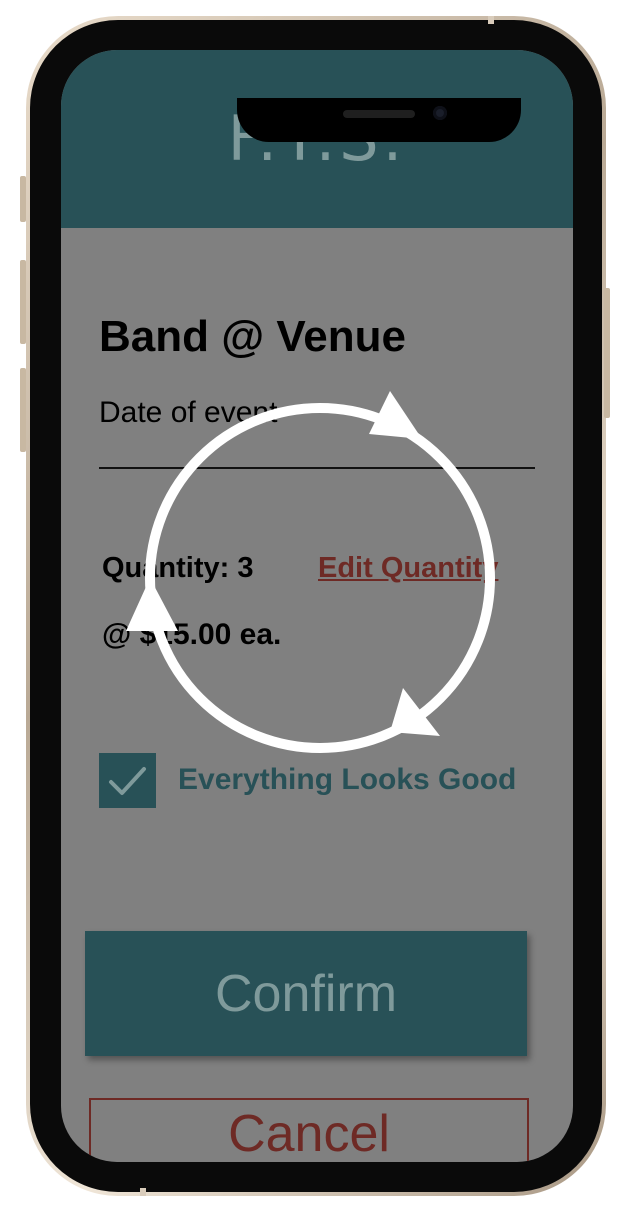 The width and height of the screenshot is (628, 1212). Describe the element at coordinates (252, 336) in the screenshot. I see `event-title: Band @ Venue` at that location.